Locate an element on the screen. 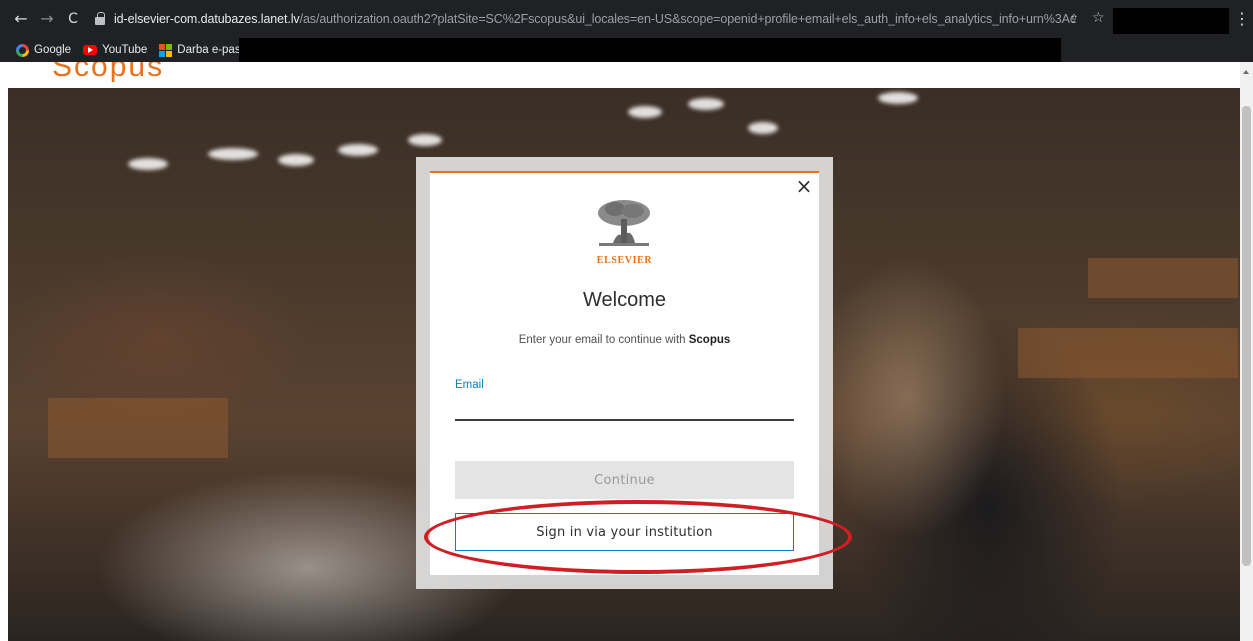 Image resolution: width=1253 pixels, height=641 pixels. email-label: Email is located at coordinates (469, 385).